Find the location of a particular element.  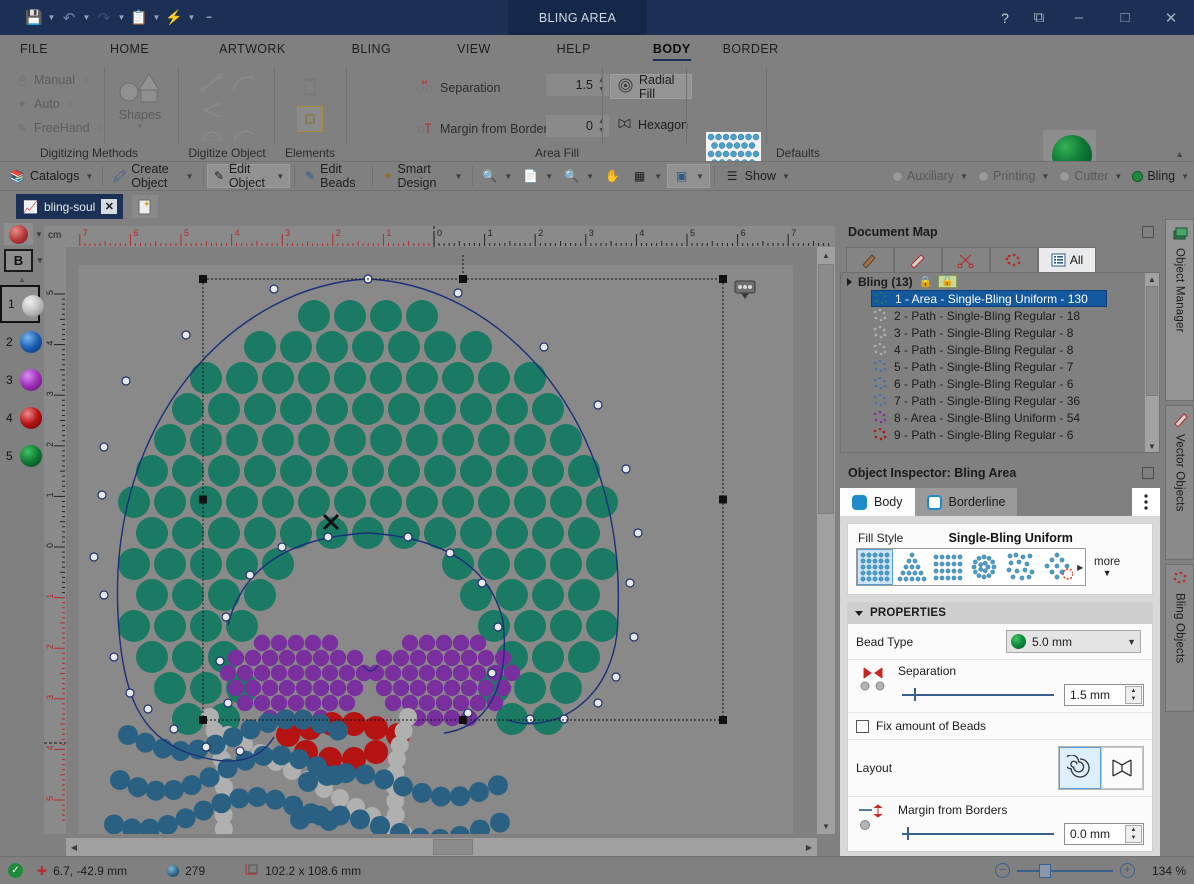

tree-scrollbar: ▲ ▼ is located at coordinates (1152, 362).